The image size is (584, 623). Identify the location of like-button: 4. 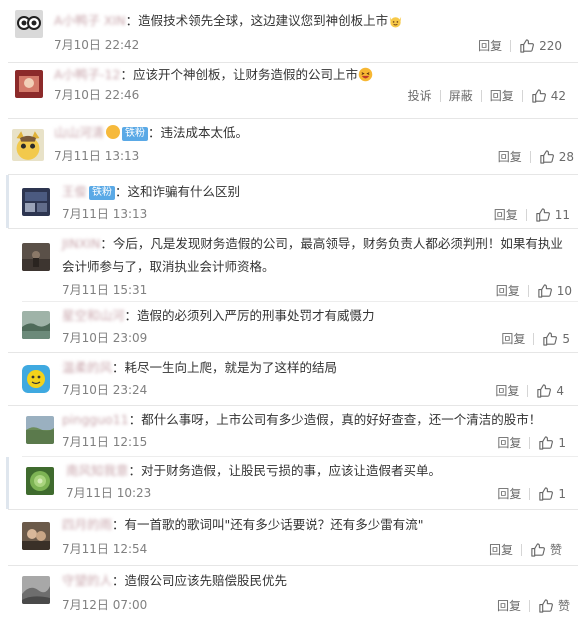
(546, 390).